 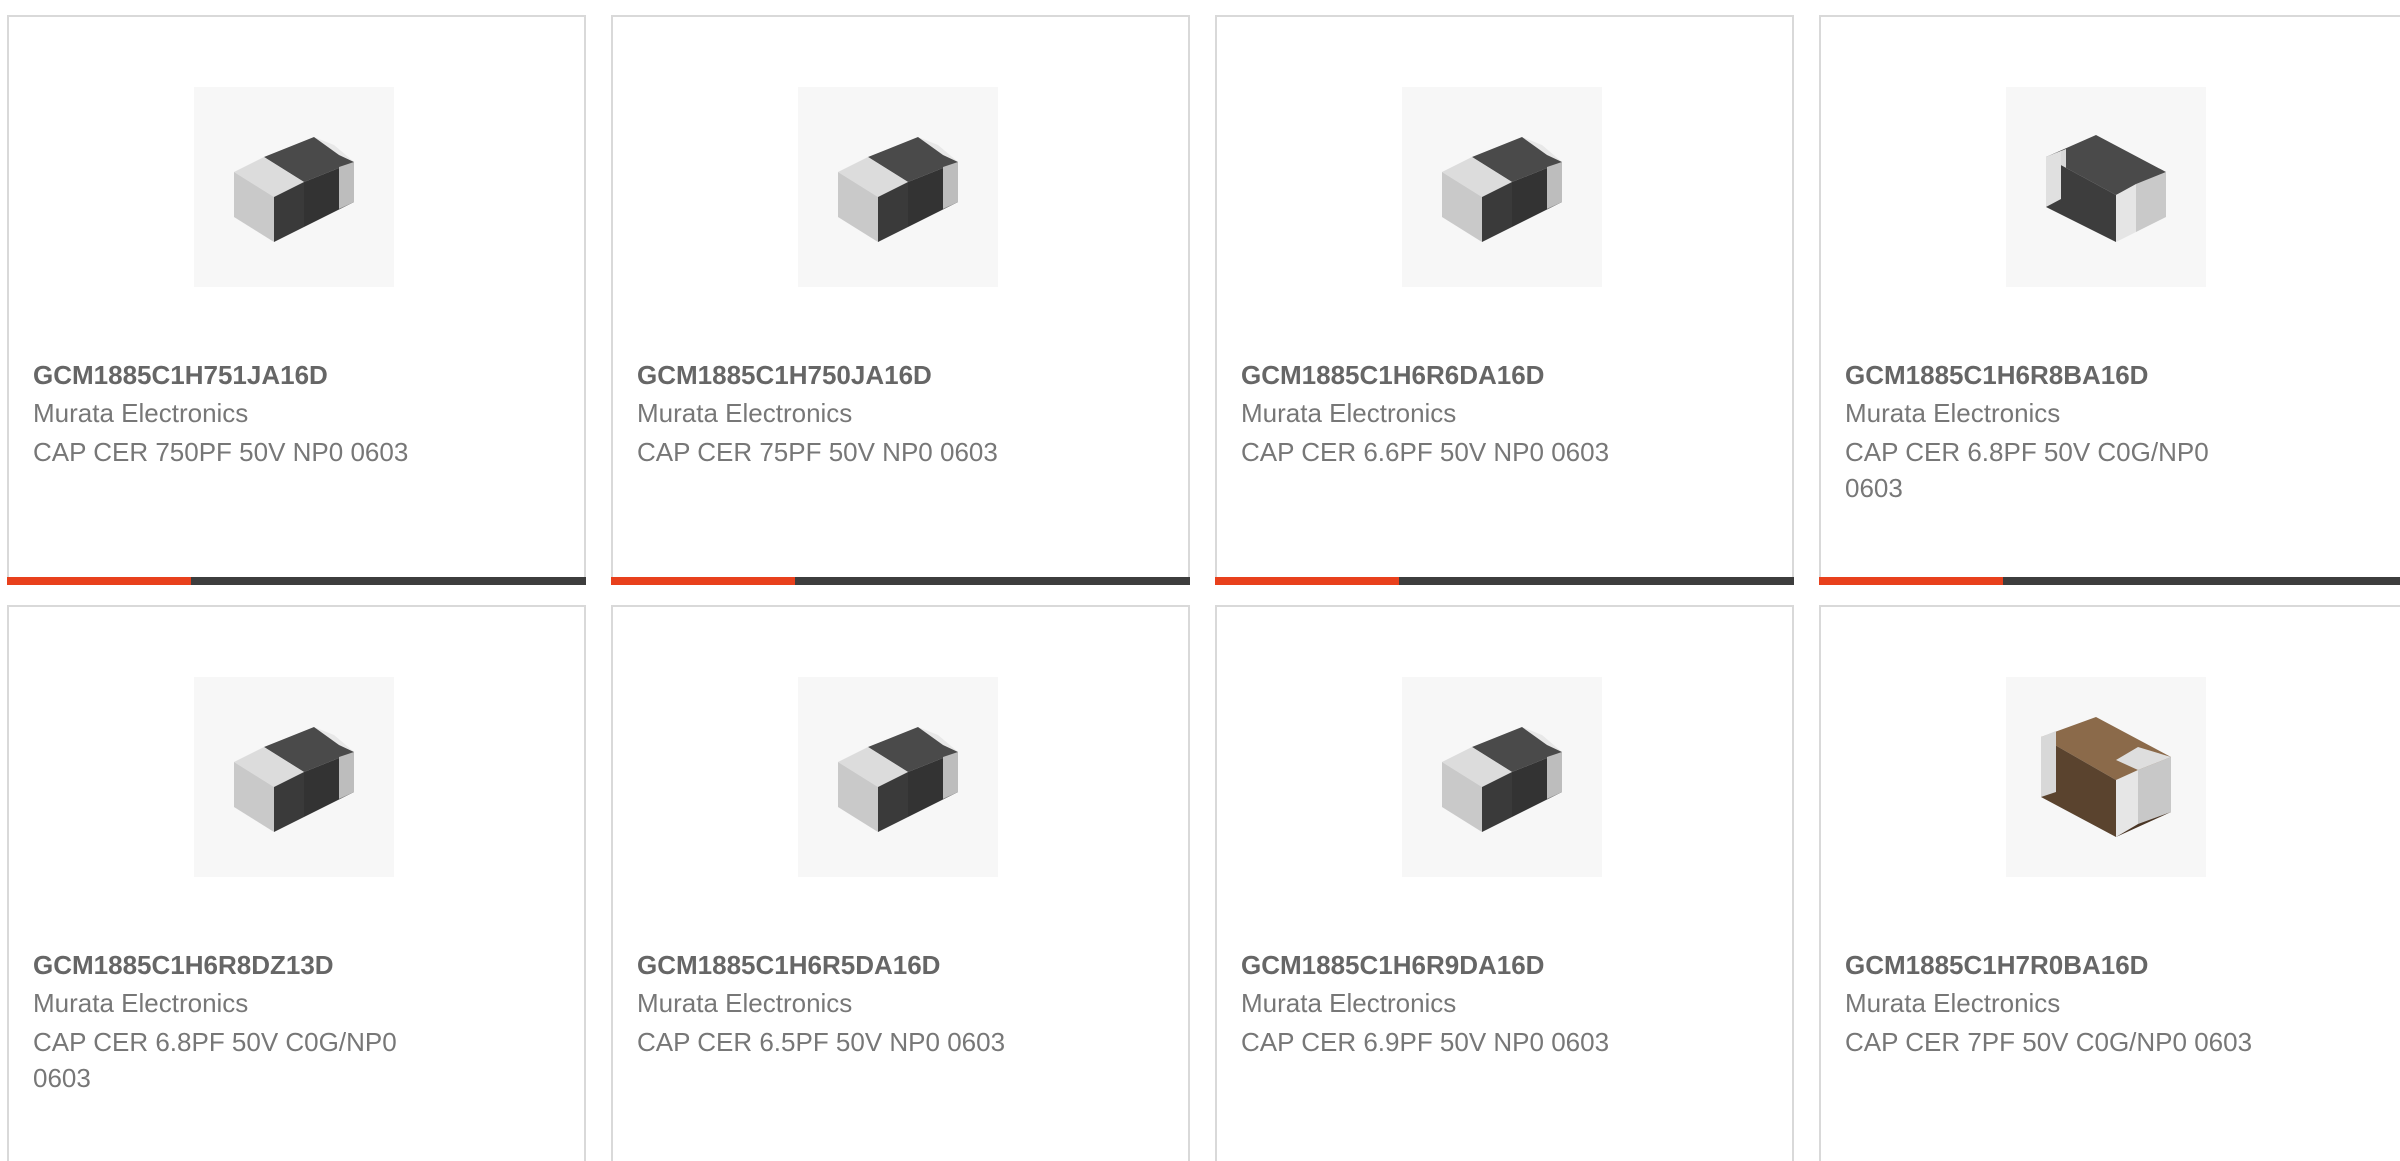 What do you see at coordinates (784, 375) in the screenshot?
I see `part-number: GCM1885C1H750JA16D` at bounding box center [784, 375].